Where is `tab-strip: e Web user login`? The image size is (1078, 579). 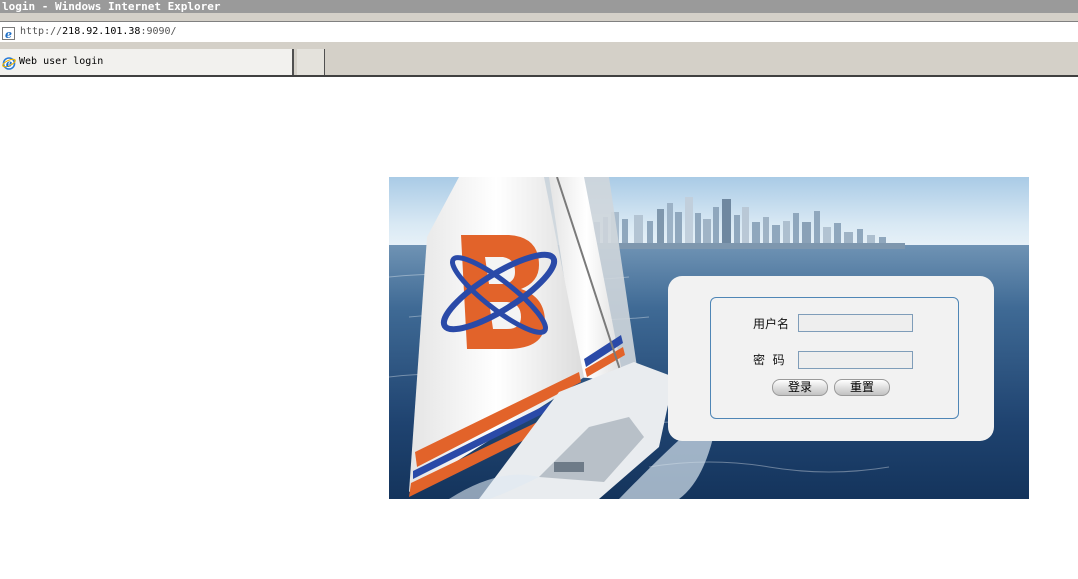 tab-strip: e Web user login is located at coordinates (539, 60).